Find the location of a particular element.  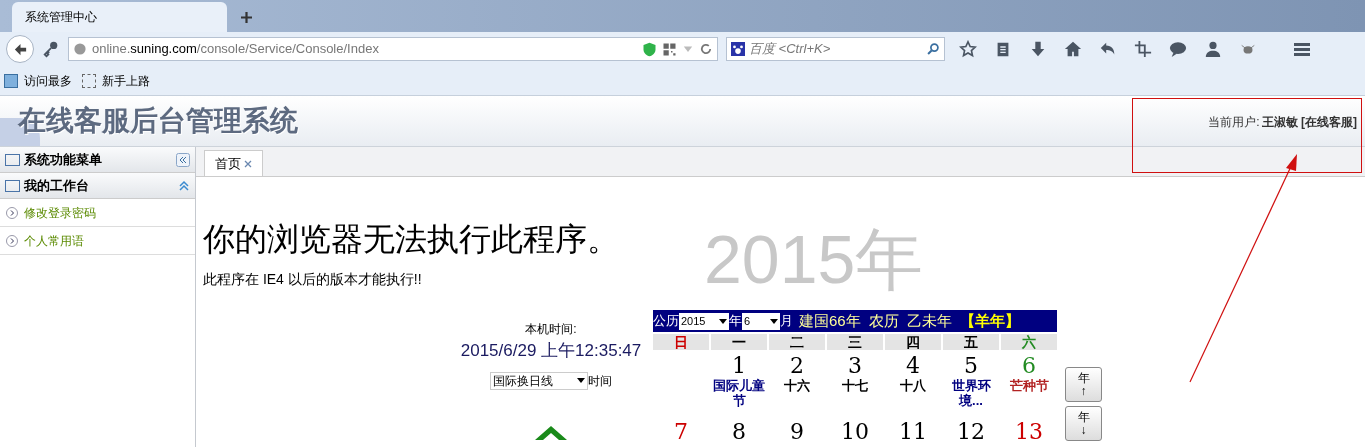

expand-toggle-icon is located at coordinates (184, 185).